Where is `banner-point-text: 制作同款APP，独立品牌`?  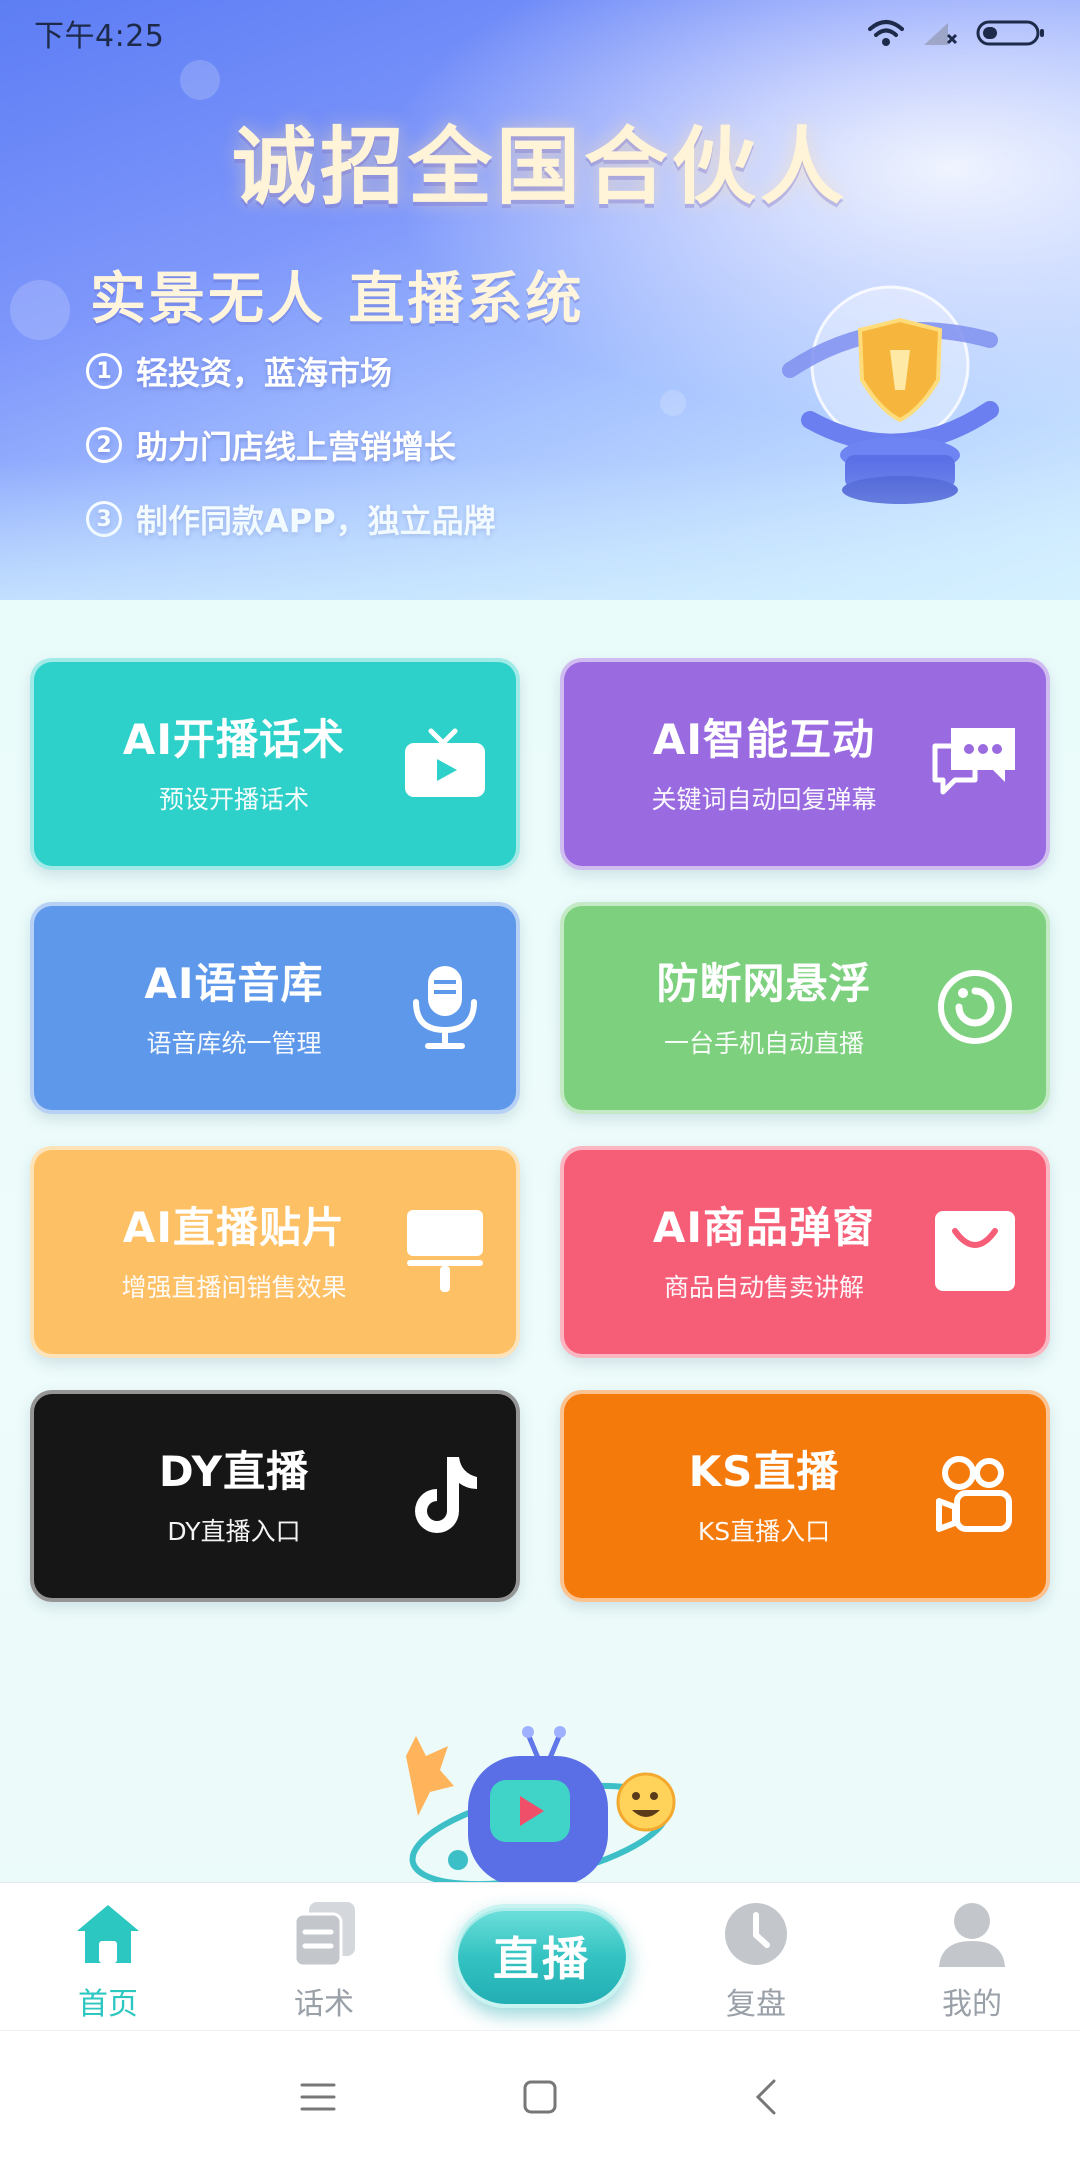
banner-point-text: 制作同款APP，独立品牌 is located at coordinates (316, 521).